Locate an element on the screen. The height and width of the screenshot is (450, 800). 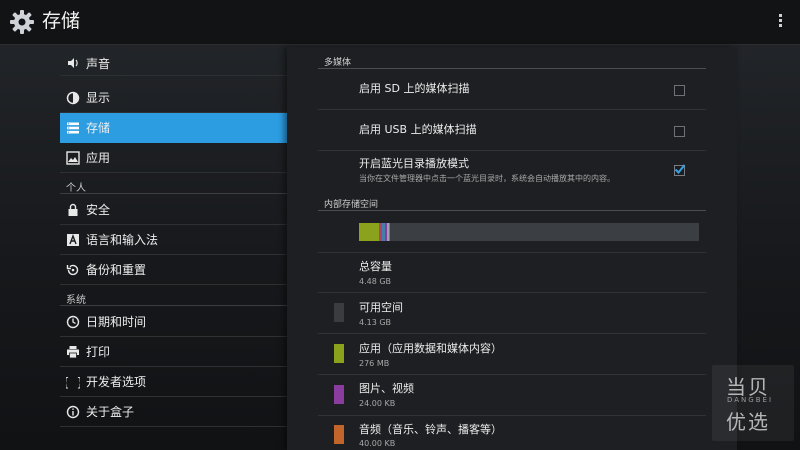
item-value: 24.00 KB is located at coordinates (377, 403).